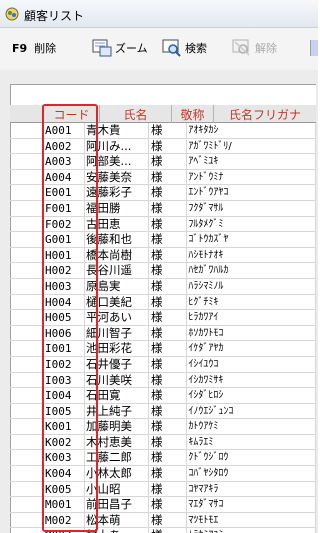 This screenshot has width=320, height=533. Describe the element at coordinates (34, 48) in the screenshot. I see `delete-button: F9 削除` at that location.